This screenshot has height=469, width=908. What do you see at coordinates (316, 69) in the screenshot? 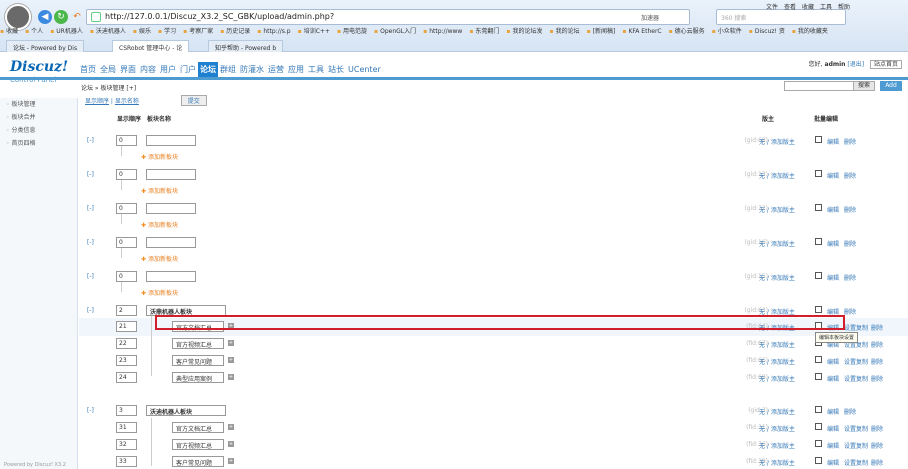
I see `nav-item: 工具` at bounding box center [316, 69].